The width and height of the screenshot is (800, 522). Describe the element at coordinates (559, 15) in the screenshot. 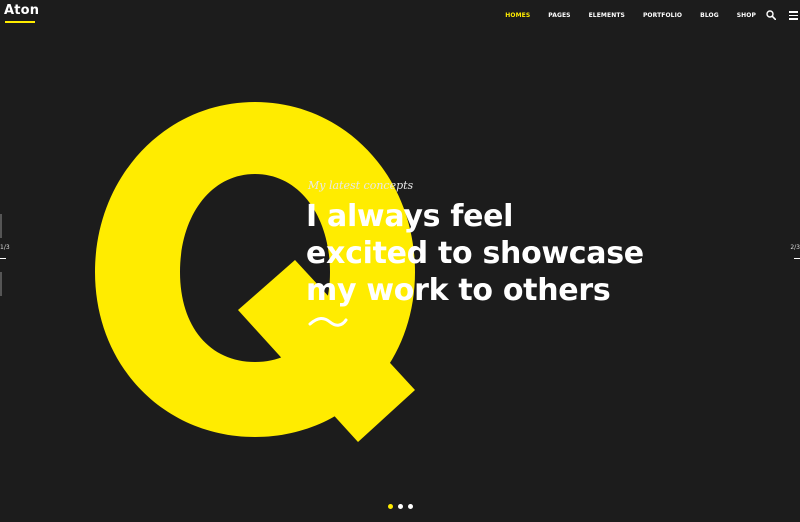

I see `nav-item-pages: PAGES` at that location.